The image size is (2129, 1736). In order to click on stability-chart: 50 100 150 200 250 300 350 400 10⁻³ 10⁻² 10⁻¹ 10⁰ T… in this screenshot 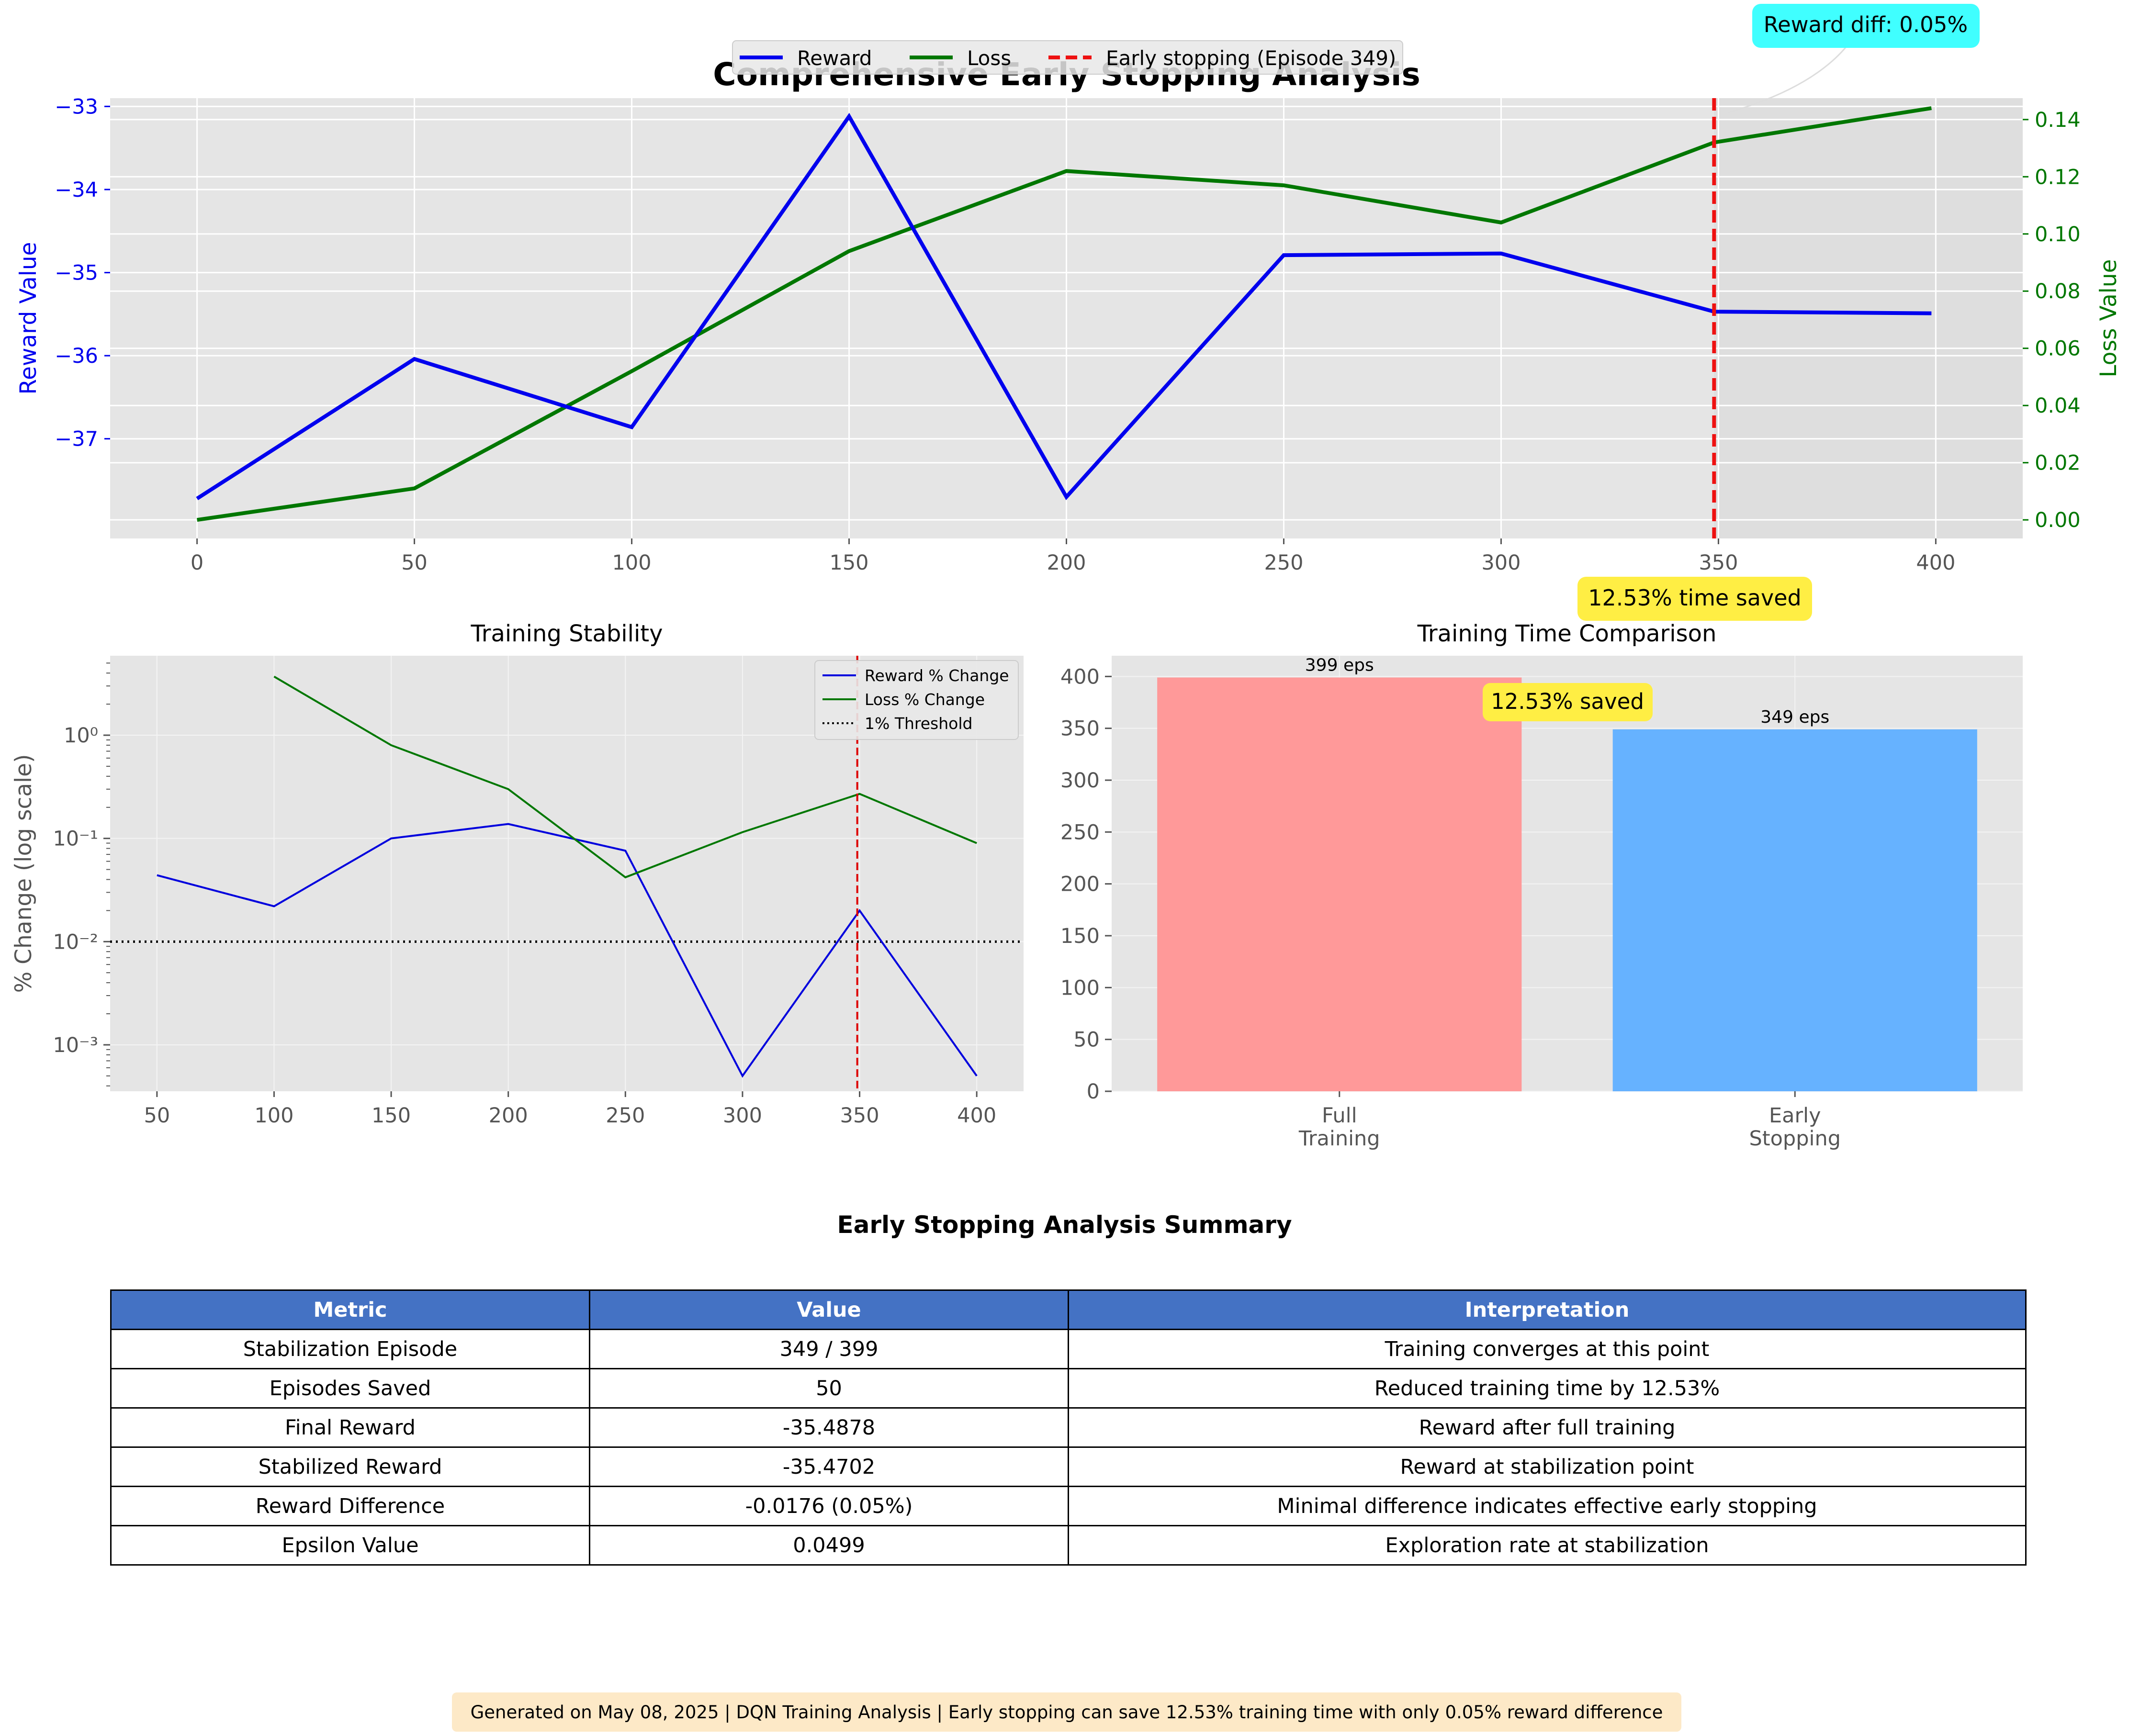, I will do `click(517, 874)`.